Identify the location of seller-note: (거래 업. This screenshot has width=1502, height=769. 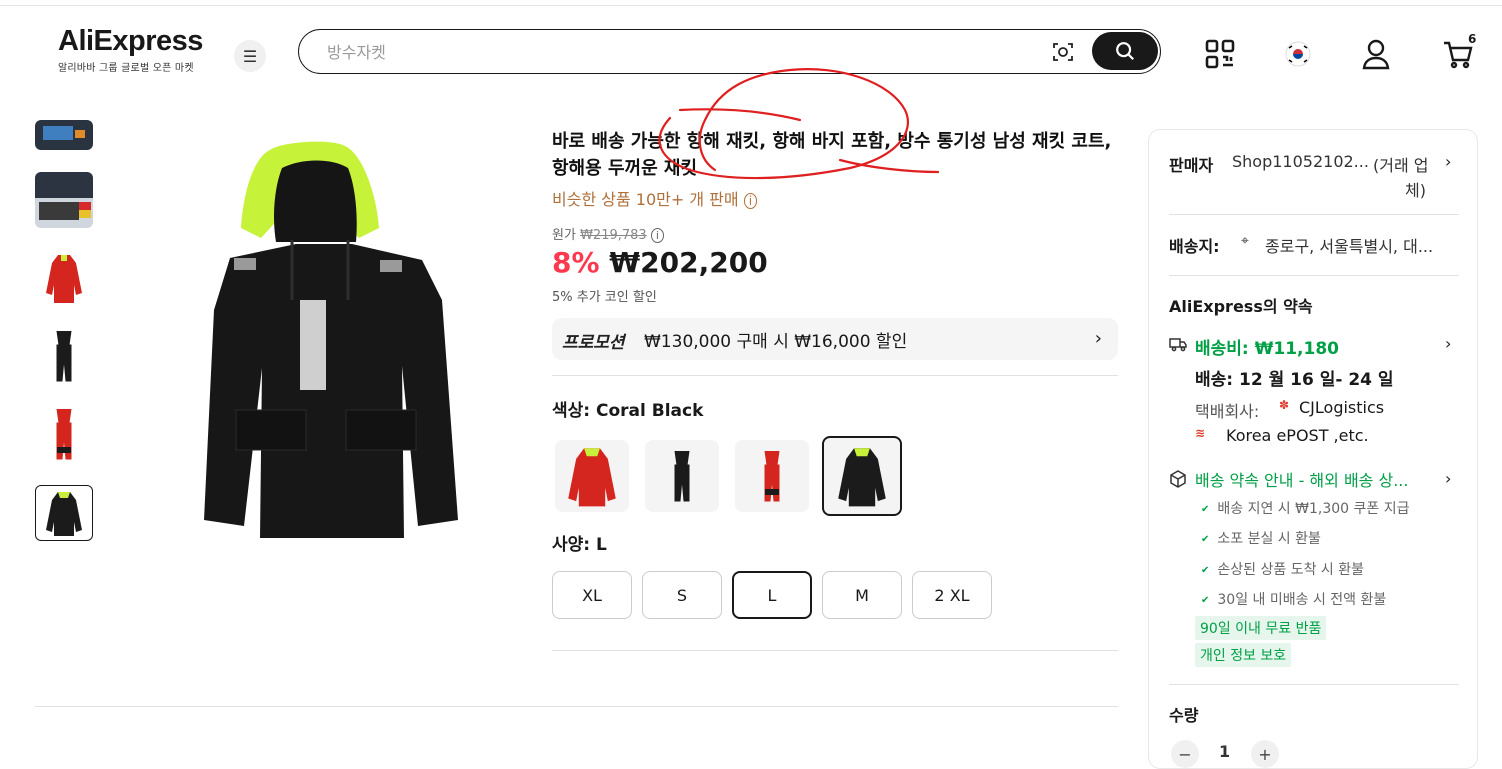
(1401, 165).